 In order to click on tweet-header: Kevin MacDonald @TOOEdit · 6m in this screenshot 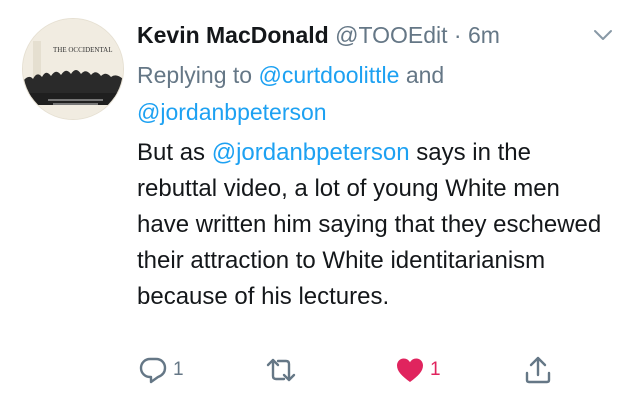, I will do `click(377, 35)`.